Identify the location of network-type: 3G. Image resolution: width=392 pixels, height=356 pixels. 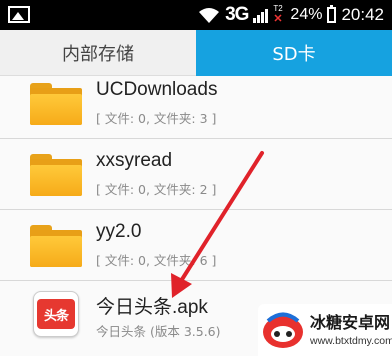
(237, 14).